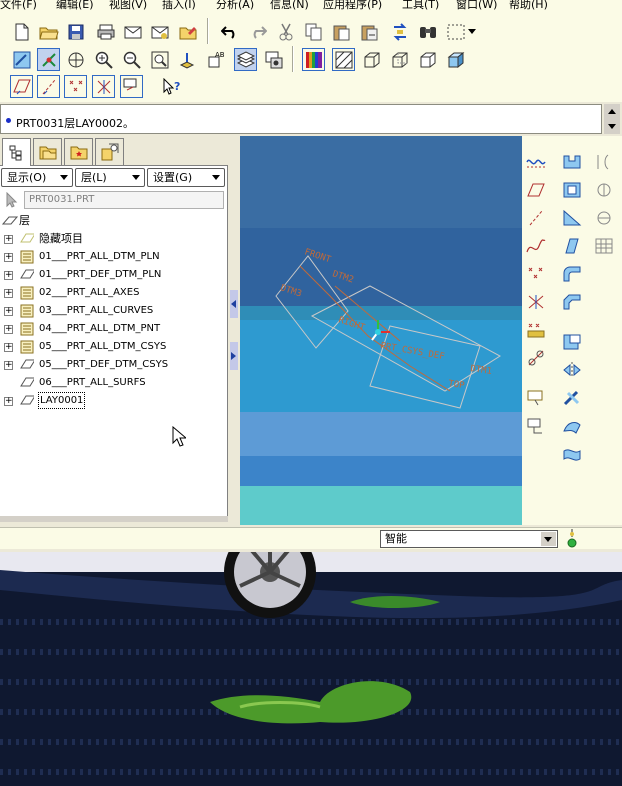  Describe the element at coordinates (343, 59) in the screenshot. I see `hatching-button` at that location.